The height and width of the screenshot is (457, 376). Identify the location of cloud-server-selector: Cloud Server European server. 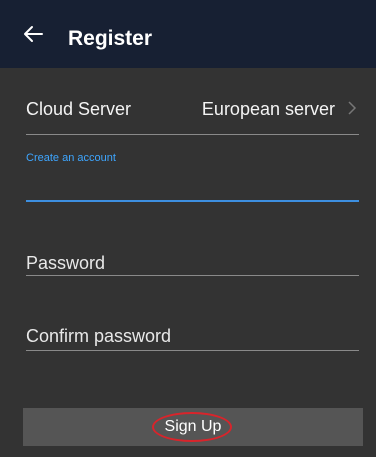
(192, 114).